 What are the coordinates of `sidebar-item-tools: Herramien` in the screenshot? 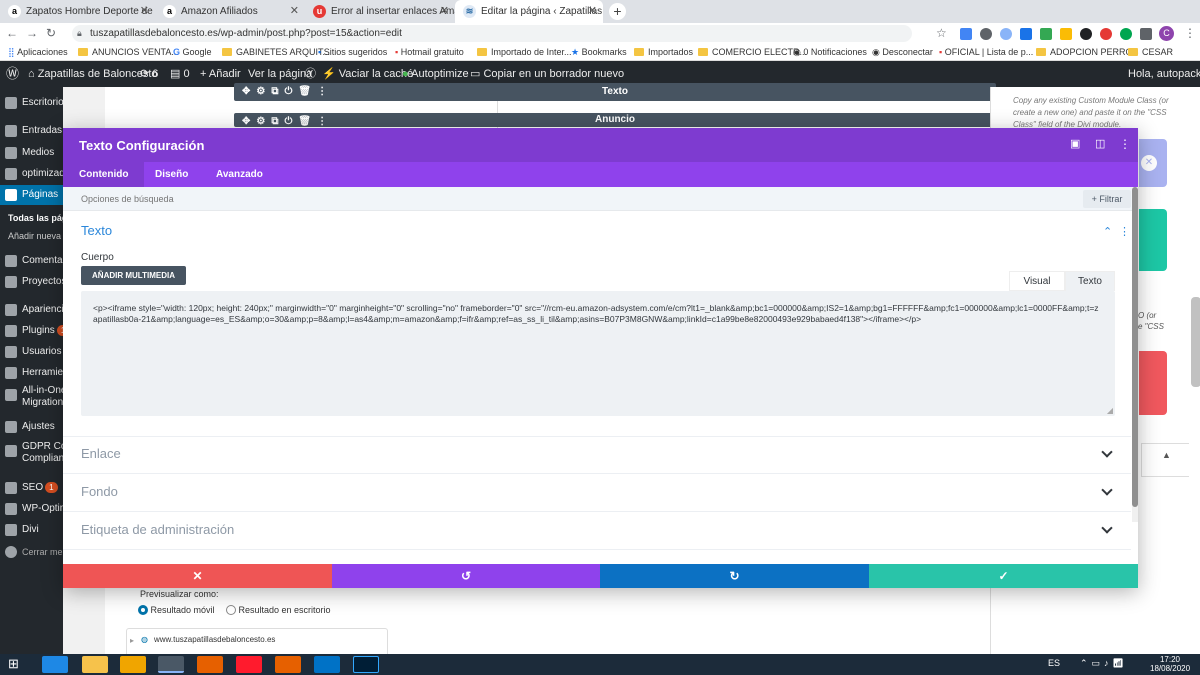 It's located at (31, 373).